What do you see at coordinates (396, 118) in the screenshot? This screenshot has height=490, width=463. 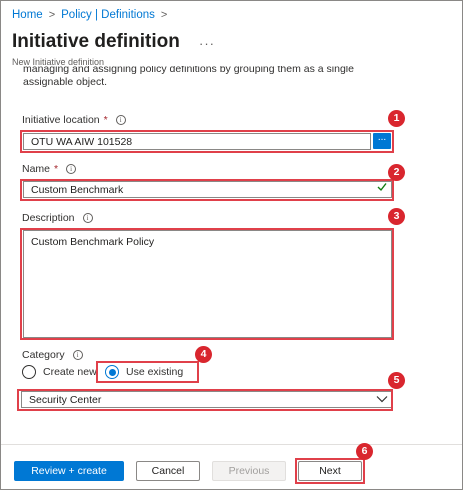 I see `callout-badge-1: 1` at bounding box center [396, 118].